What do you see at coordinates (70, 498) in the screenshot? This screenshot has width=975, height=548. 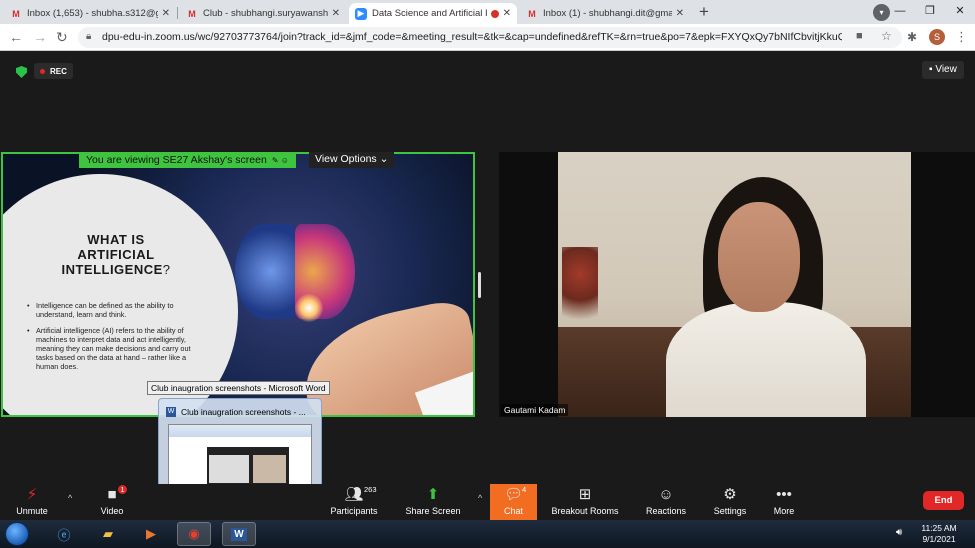 I see `audio-options-caret-icon: ^` at bounding box center [70, 498].